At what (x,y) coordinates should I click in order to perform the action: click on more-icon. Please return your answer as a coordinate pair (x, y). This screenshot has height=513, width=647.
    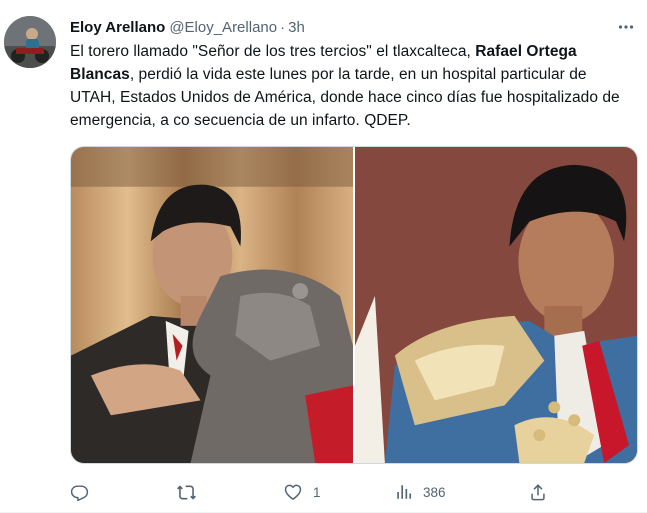
    Looking at the image, I should click on (626, 27).